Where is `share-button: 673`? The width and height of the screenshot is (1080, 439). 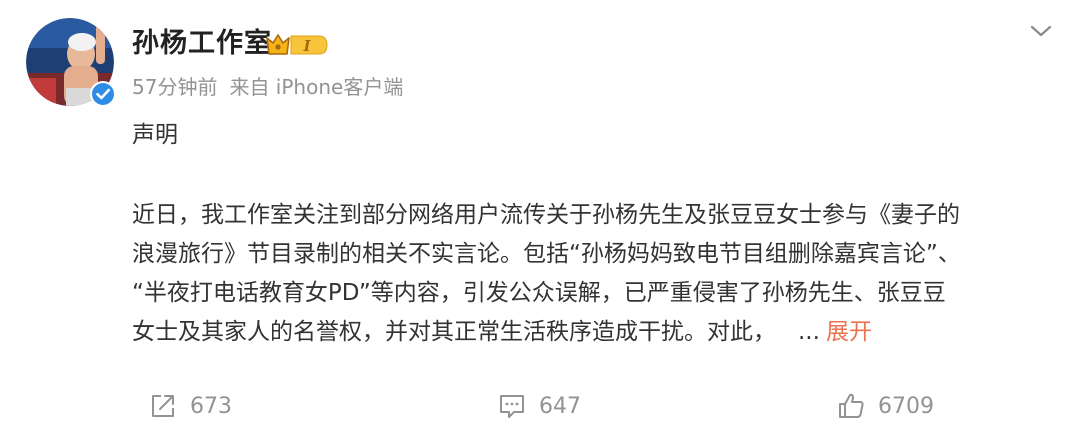 share-button: 673 is located at coordinates (190, 406).